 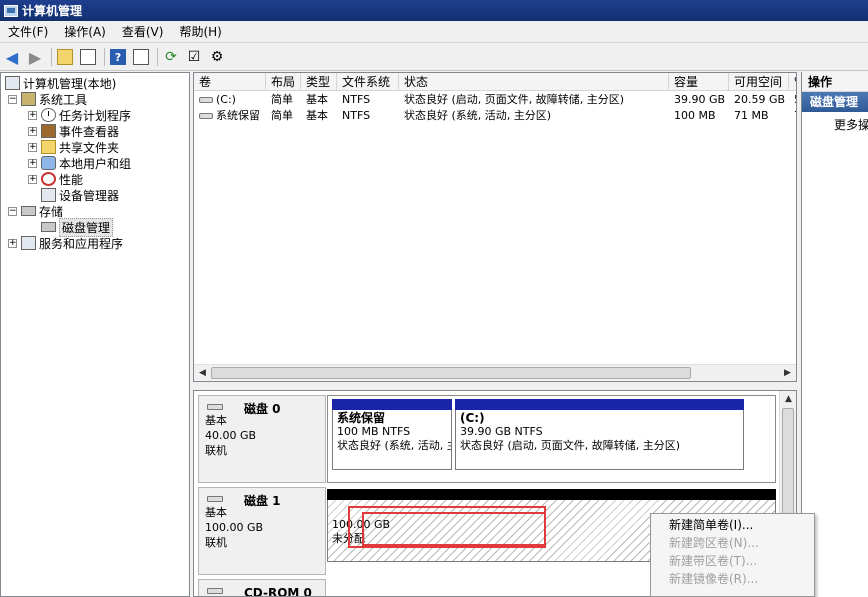 I want to click on device-manager-icon, so click(x=48, y=195).